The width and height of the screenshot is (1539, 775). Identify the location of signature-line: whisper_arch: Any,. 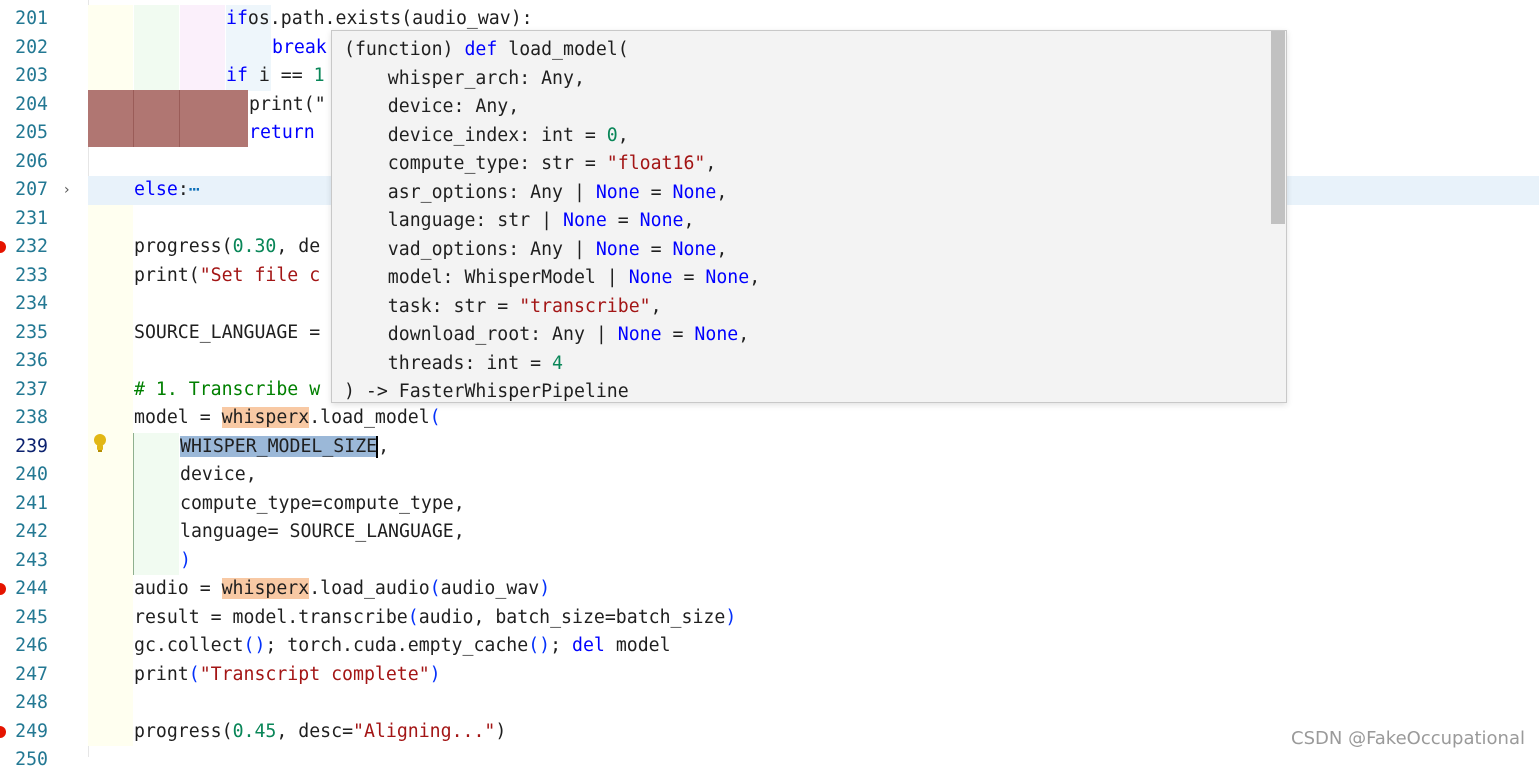
(552, 79).